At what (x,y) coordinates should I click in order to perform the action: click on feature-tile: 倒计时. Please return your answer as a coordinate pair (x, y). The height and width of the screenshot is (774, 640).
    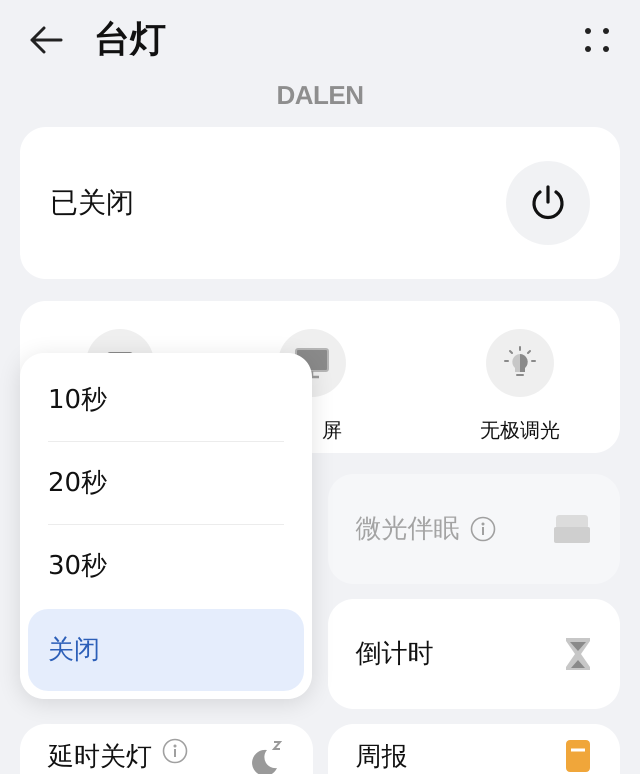
    Looking at the image, I should click on (474, 654).